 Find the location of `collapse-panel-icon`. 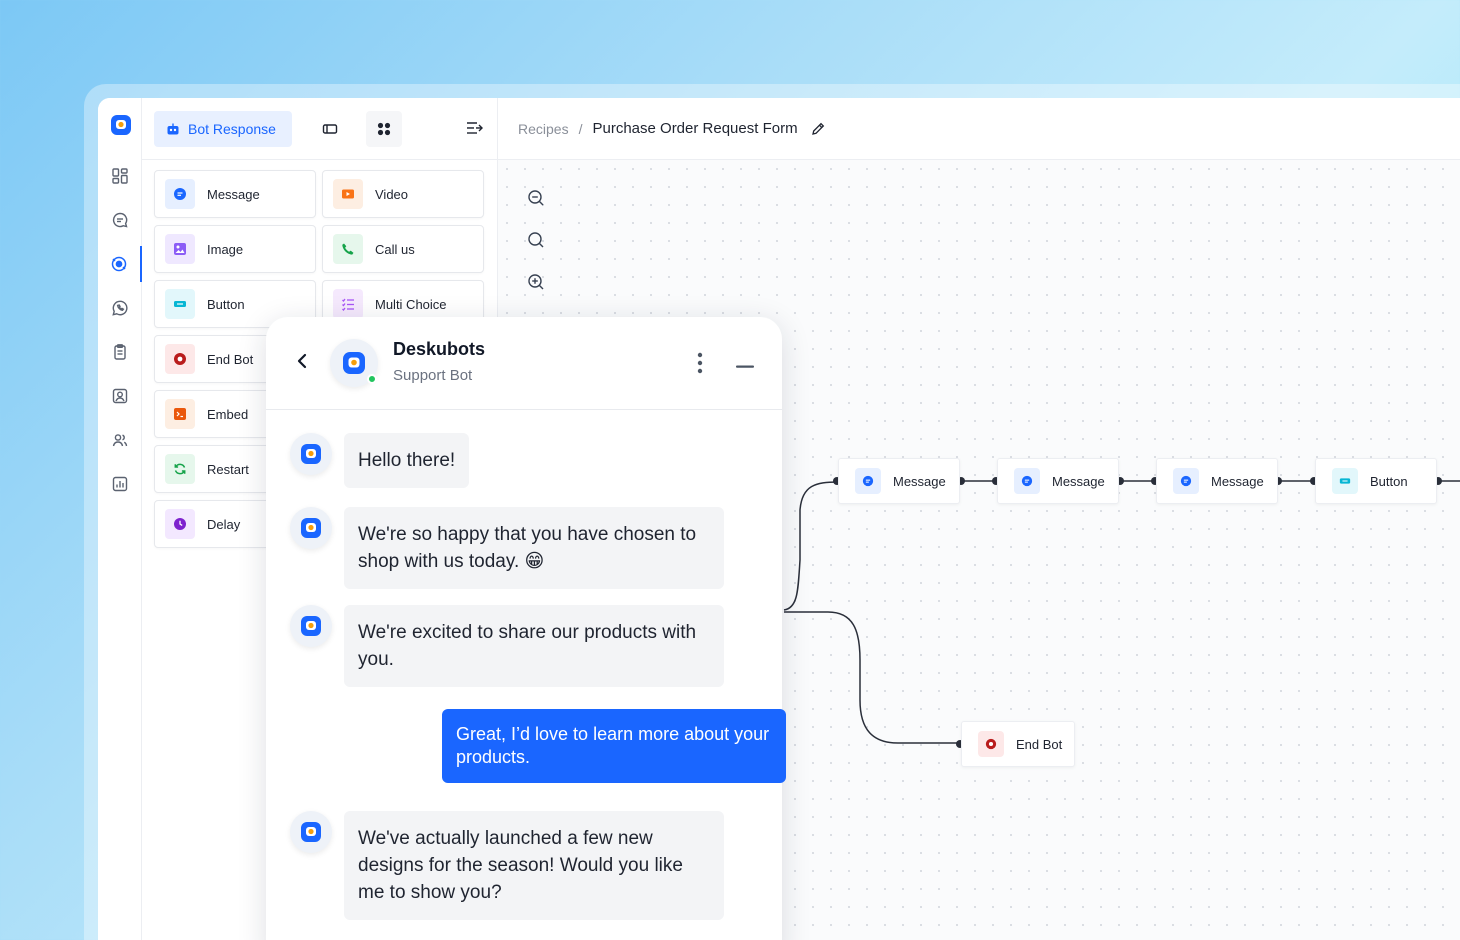

collapse-panel-icon is located at coordinates (475, 128).